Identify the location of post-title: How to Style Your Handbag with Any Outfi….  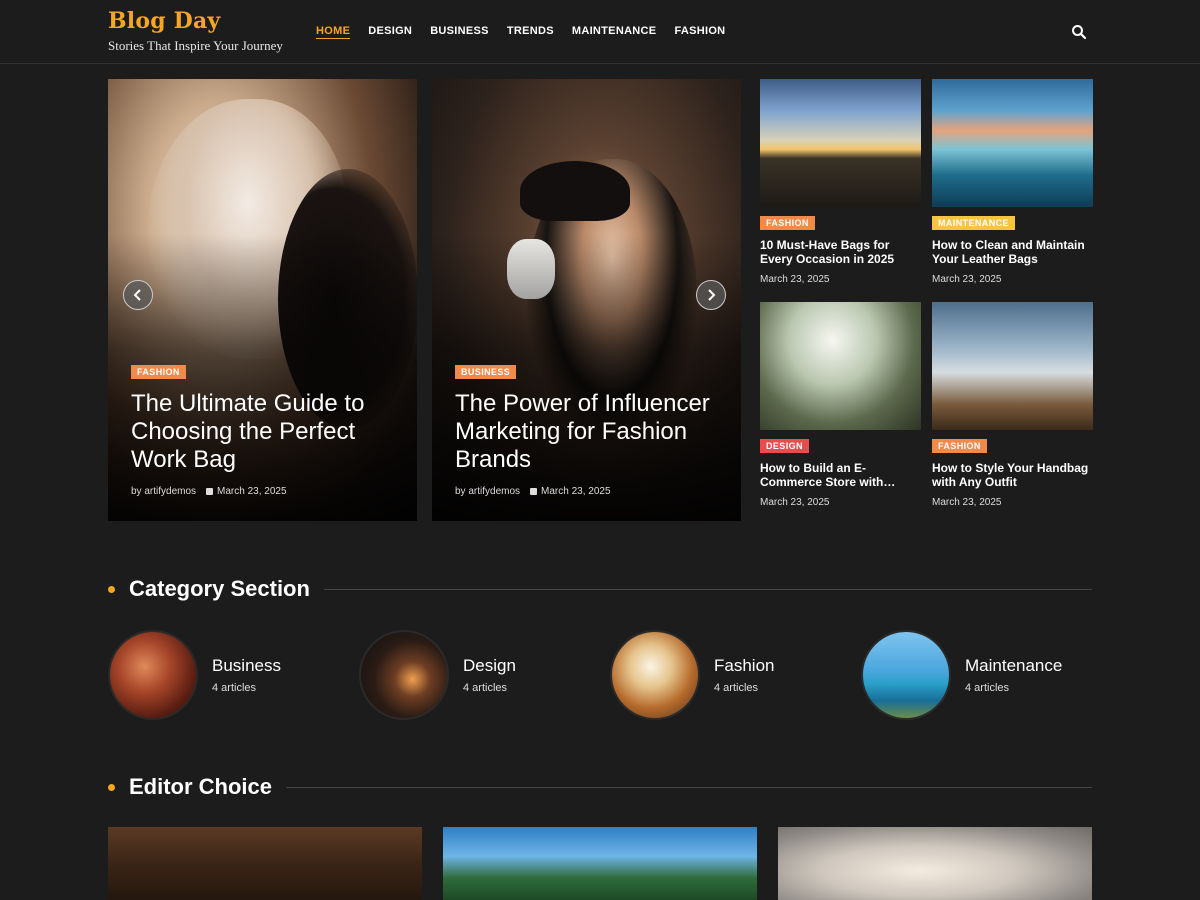
(1012, 475).